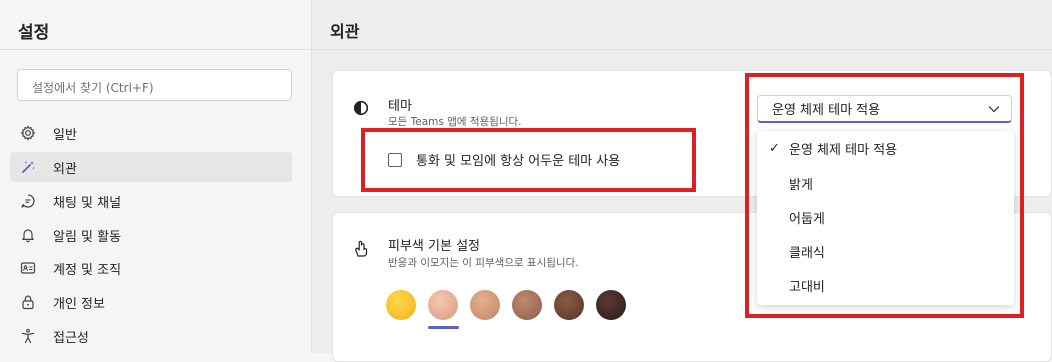  I want to click on skin-tone-medium-dark-swatch, so click(569, 305).